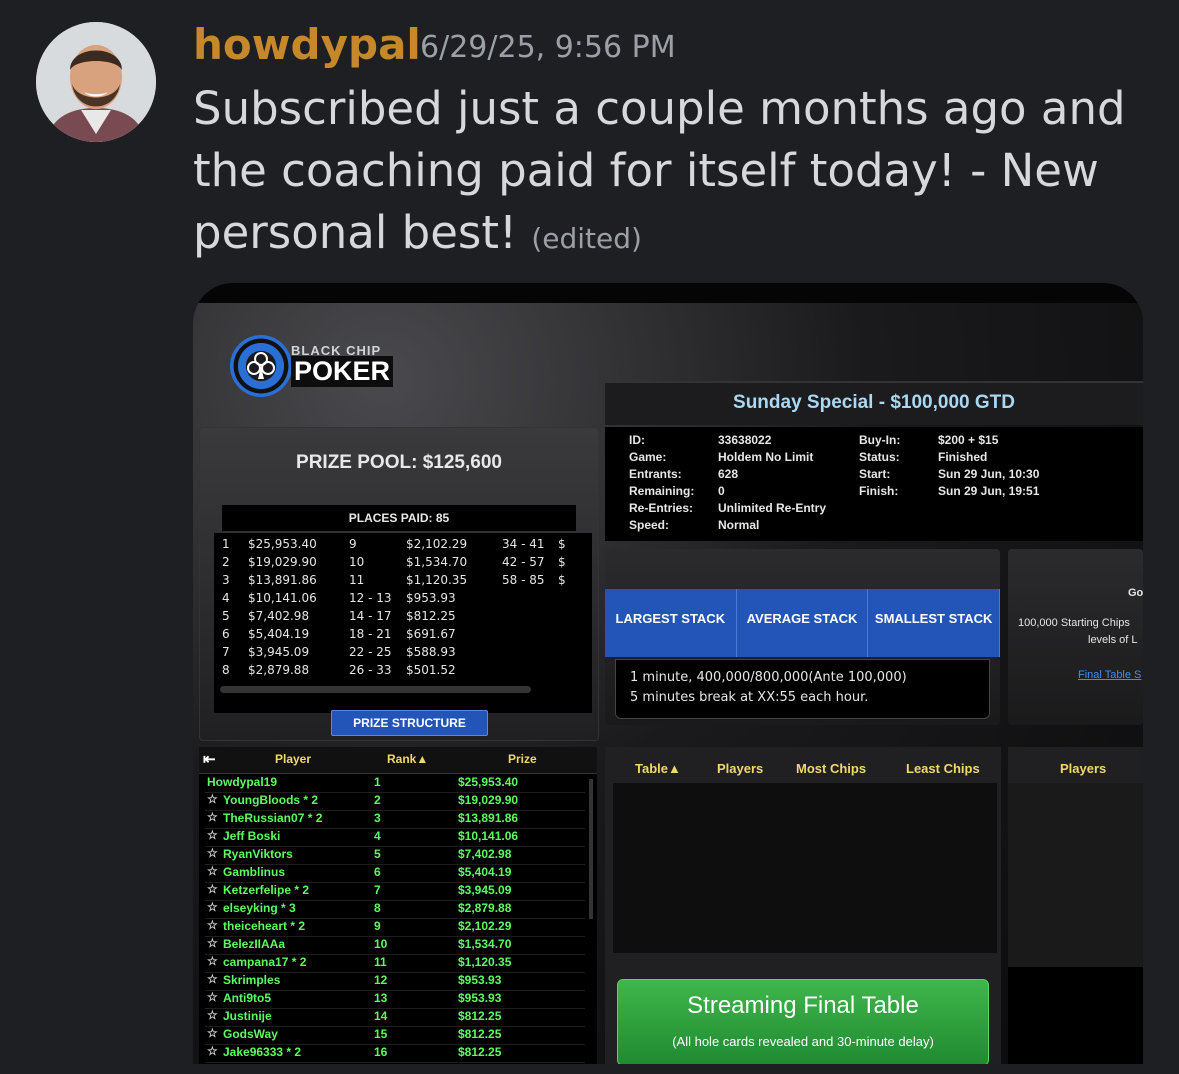 Image resolution: width=1179 pixels, height=1074 pixels. I want to click on prize-cell: $7,402.98, so click(279, 616).